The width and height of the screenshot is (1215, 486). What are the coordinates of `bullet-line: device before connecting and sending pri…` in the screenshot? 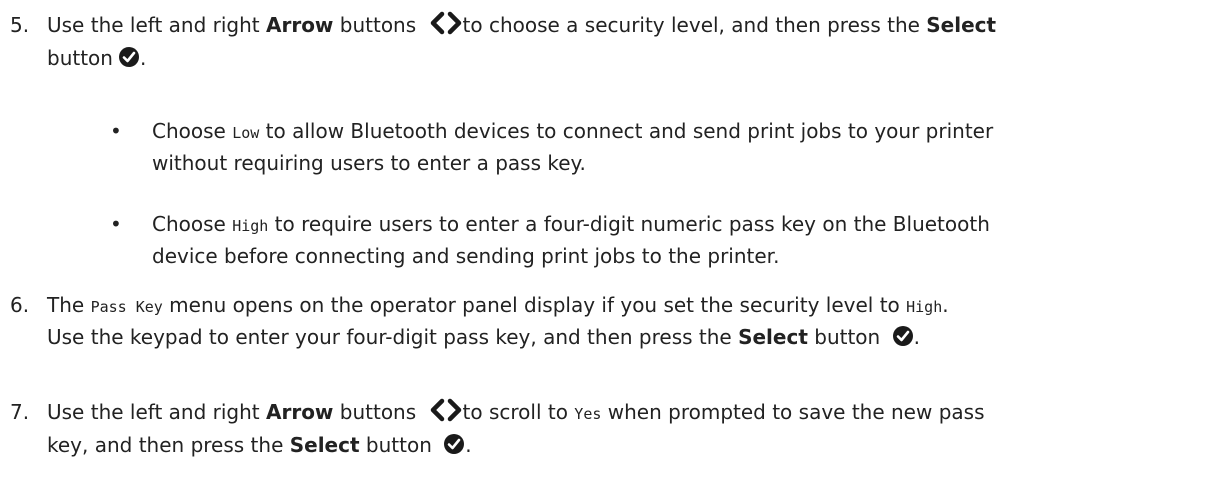 It's located at (662, 256).